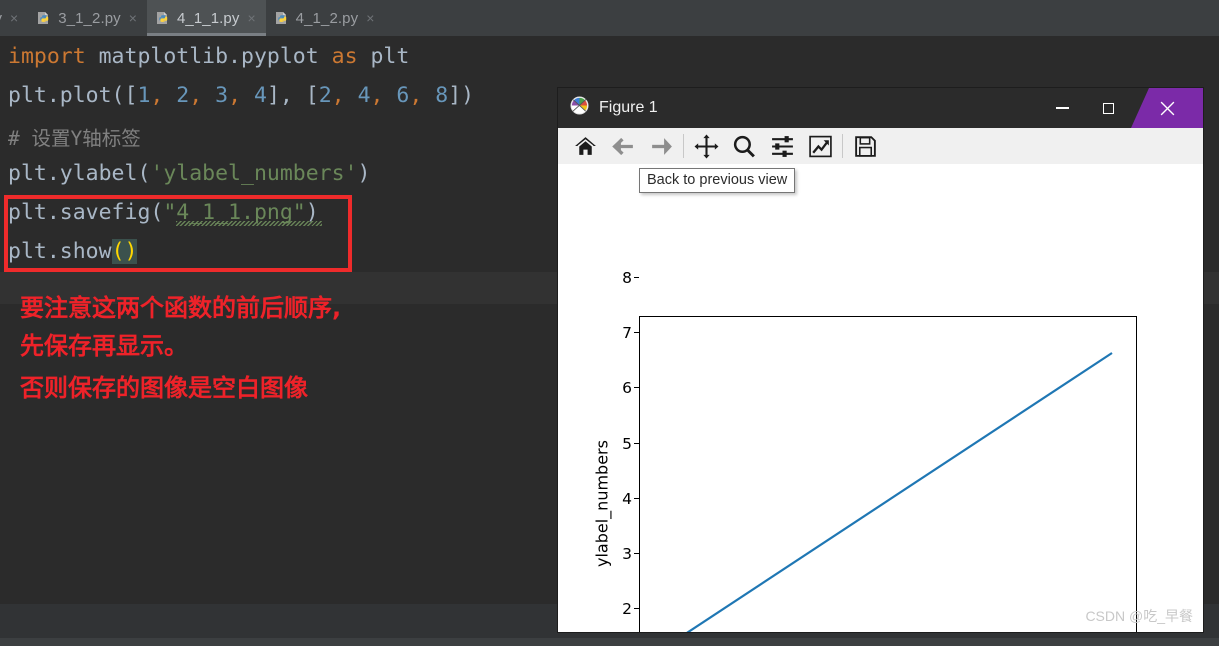  Describe the element at coordinates (325, 95) in the screenshot. I see `arg-y1: 2` at that location.